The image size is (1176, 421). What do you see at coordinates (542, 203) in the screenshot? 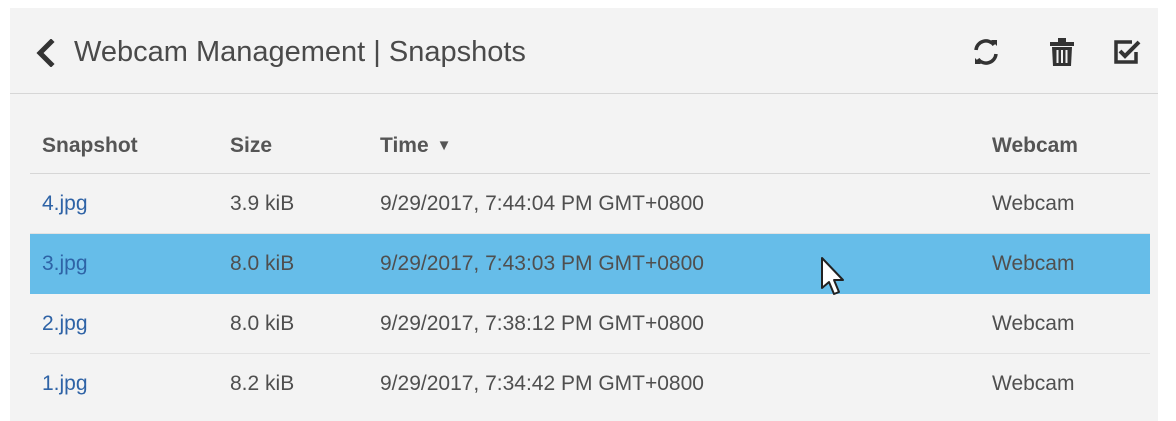
I see `time-cell: 9/29/2017, 7:44:04 PM GMT+0800` at bounding box center [542, 203].